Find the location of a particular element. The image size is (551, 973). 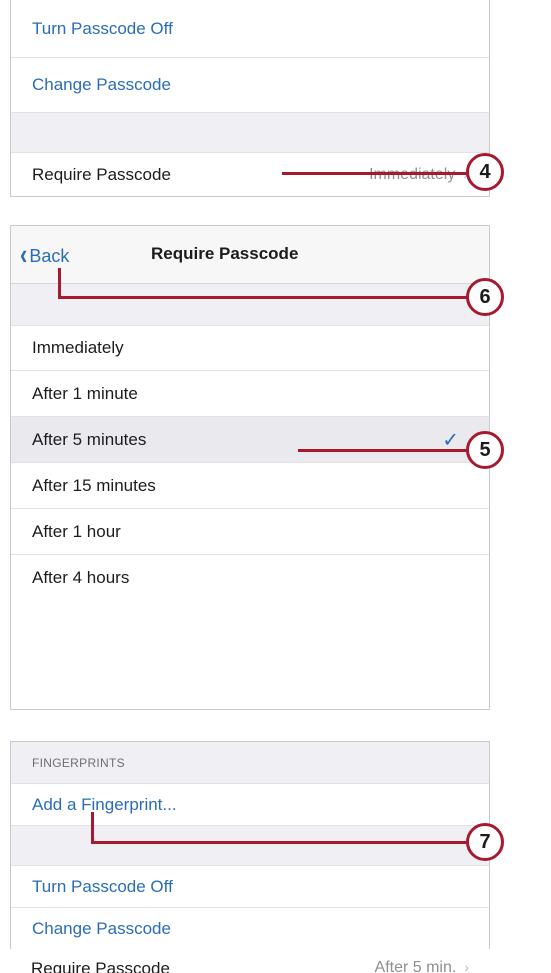

back-label: Back is located at coordinates (49, 256).